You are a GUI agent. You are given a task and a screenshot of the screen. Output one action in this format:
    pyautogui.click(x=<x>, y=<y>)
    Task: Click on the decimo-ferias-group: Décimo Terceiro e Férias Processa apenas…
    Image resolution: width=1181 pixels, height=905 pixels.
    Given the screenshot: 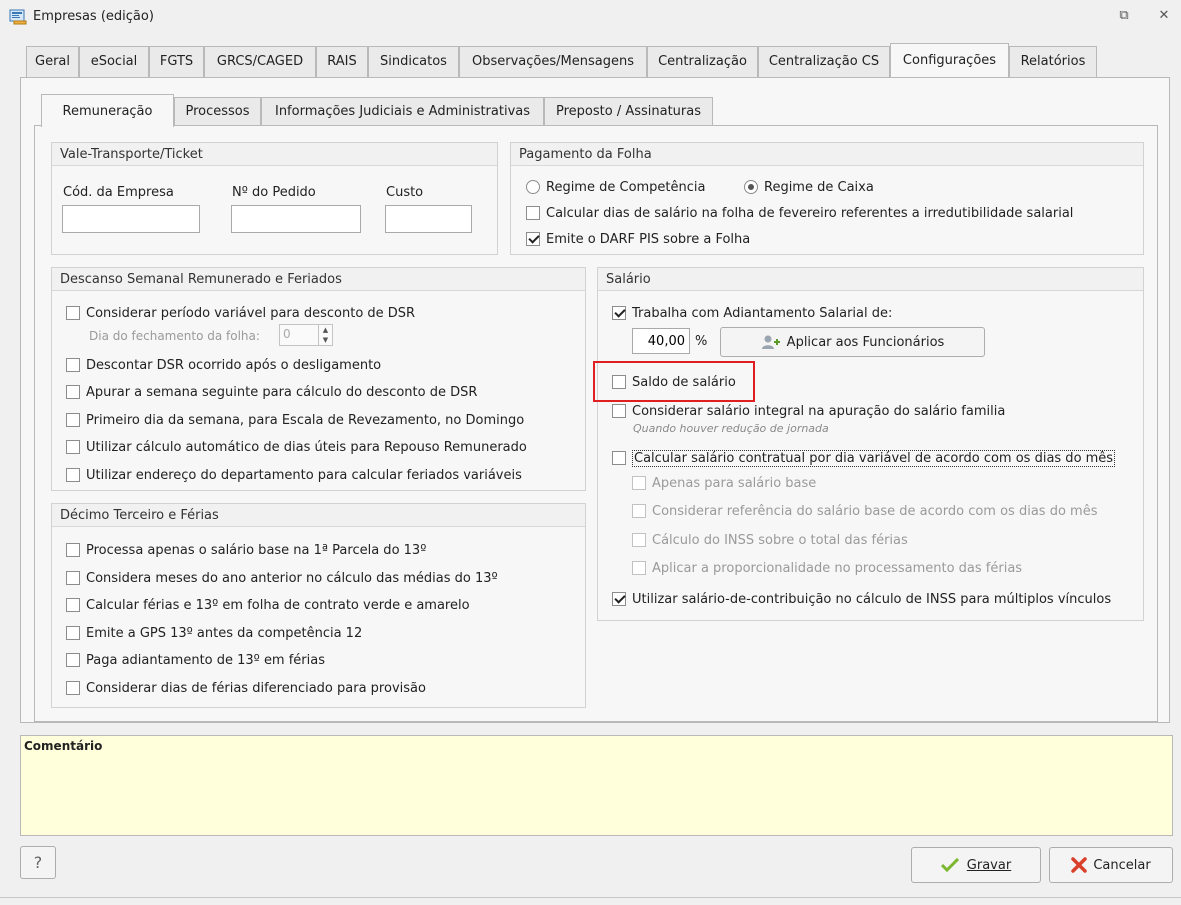 What is the action you would take?
    pyautogui.click(x=318, y=605)
    